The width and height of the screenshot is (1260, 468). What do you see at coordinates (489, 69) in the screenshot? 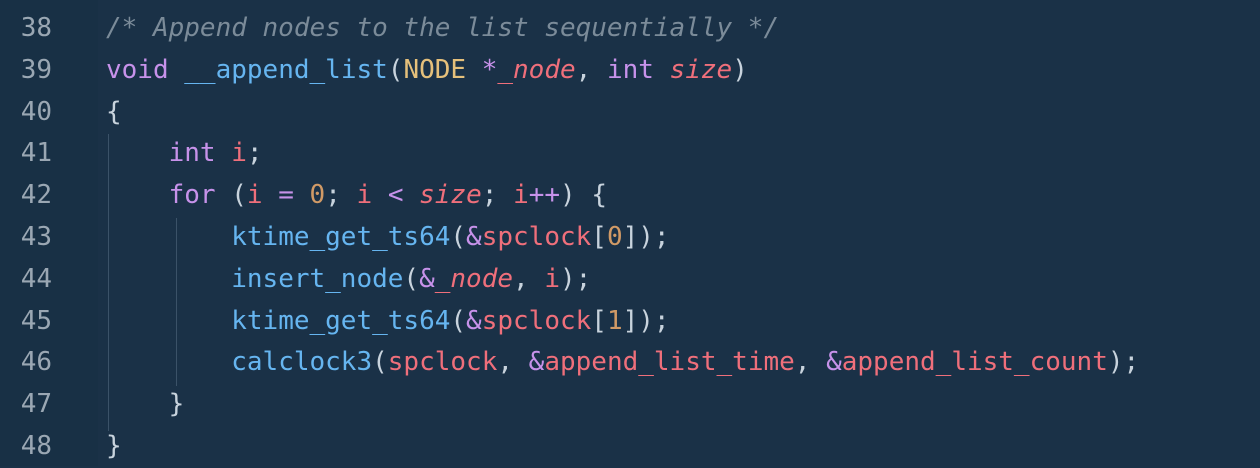
I see `code-token-op: *` at bounding box center [489, 69].